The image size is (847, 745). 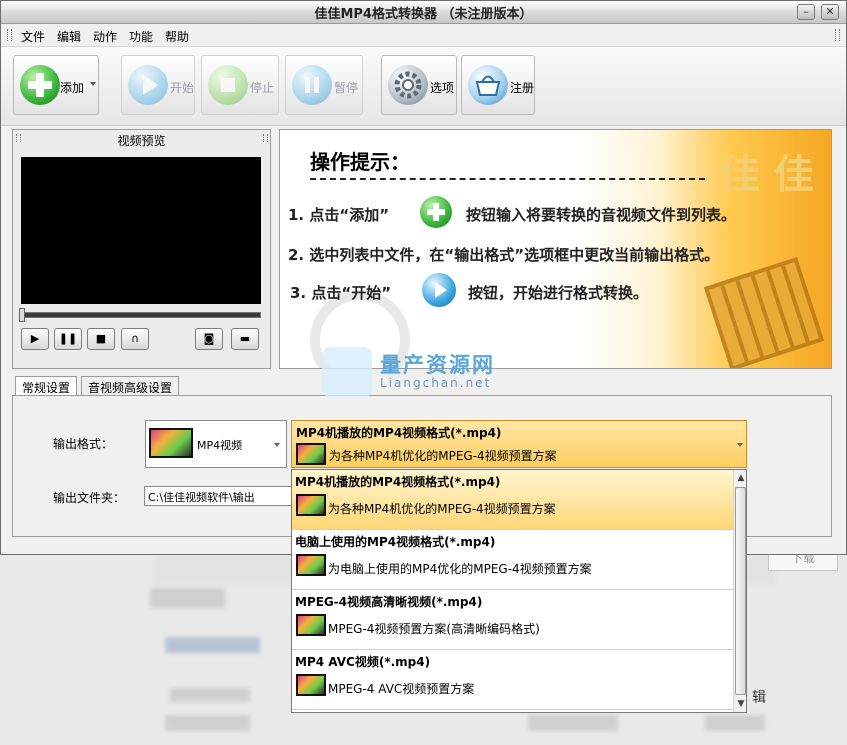 I want to click on preview-grip-right-icon, so click(x=265, y=138).